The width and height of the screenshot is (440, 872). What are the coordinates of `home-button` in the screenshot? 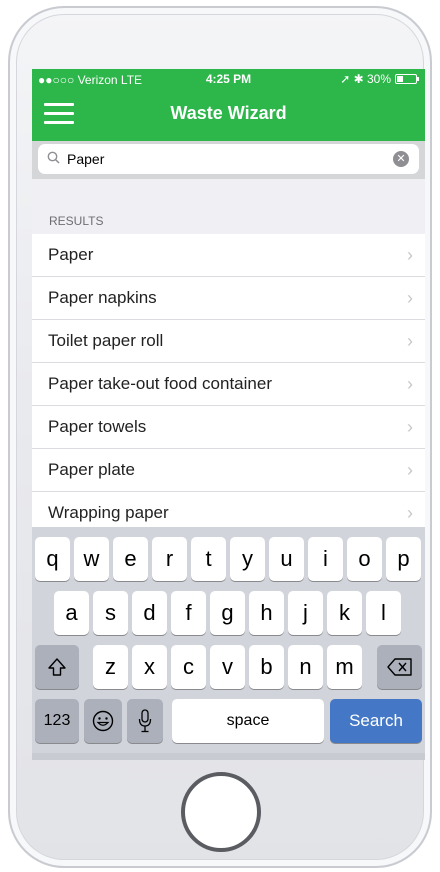 It's located at (221, 812).